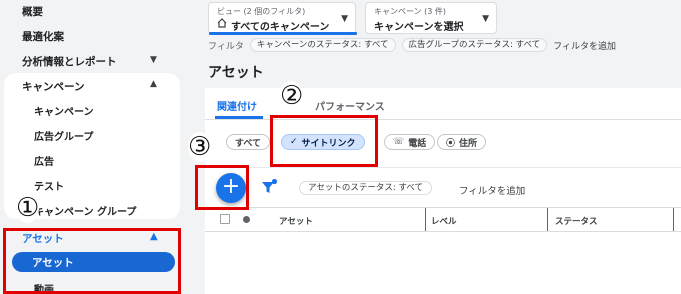 The image size is (681, 294). Describe the element at coordinates (282, 18) in the screenshot. I see `view-selector-dropdown: ビュー (2 個のフィルタ) すべてのキャンペーン ▼` at that location.